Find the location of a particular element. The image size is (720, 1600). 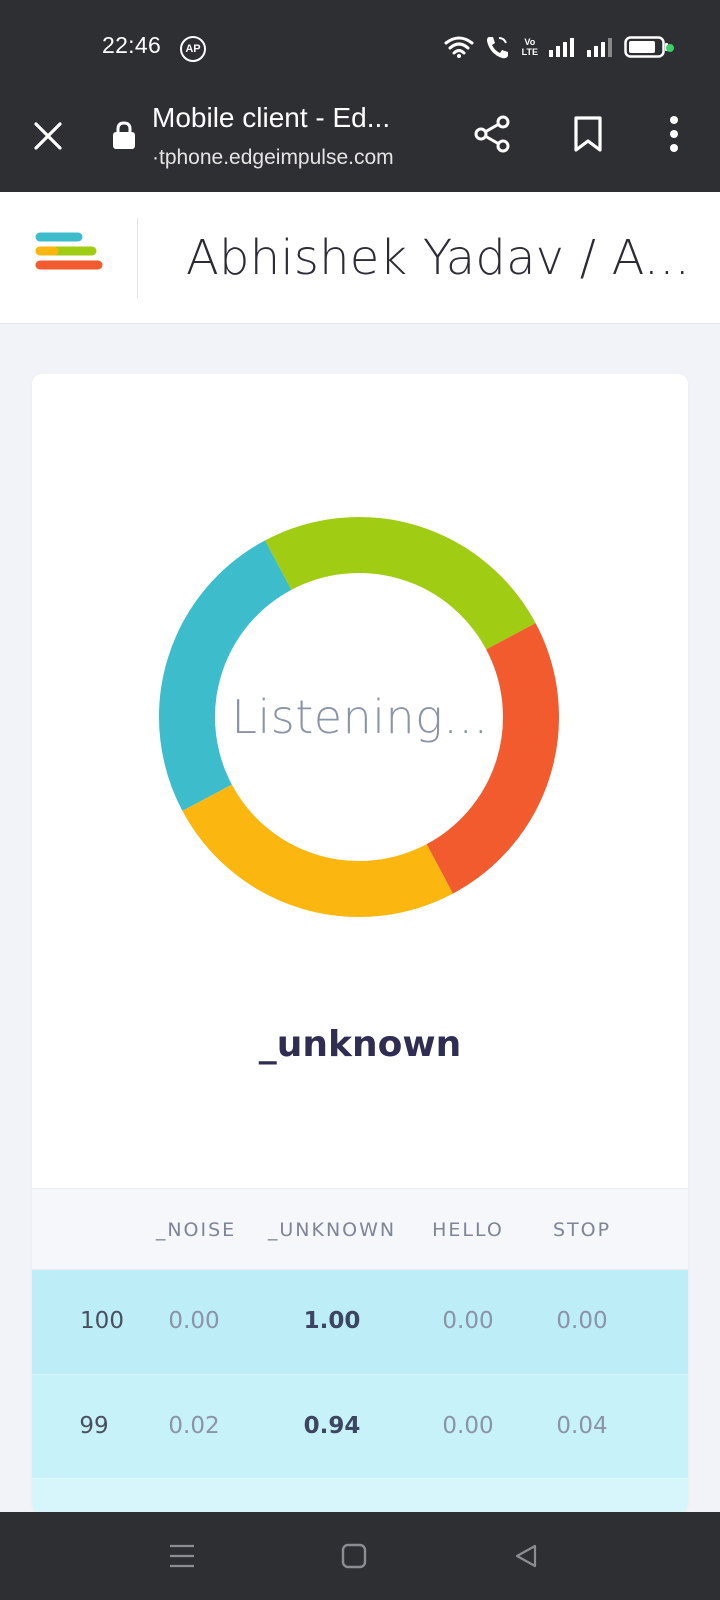

table-row-partial is located at coordinates (360, 1496).